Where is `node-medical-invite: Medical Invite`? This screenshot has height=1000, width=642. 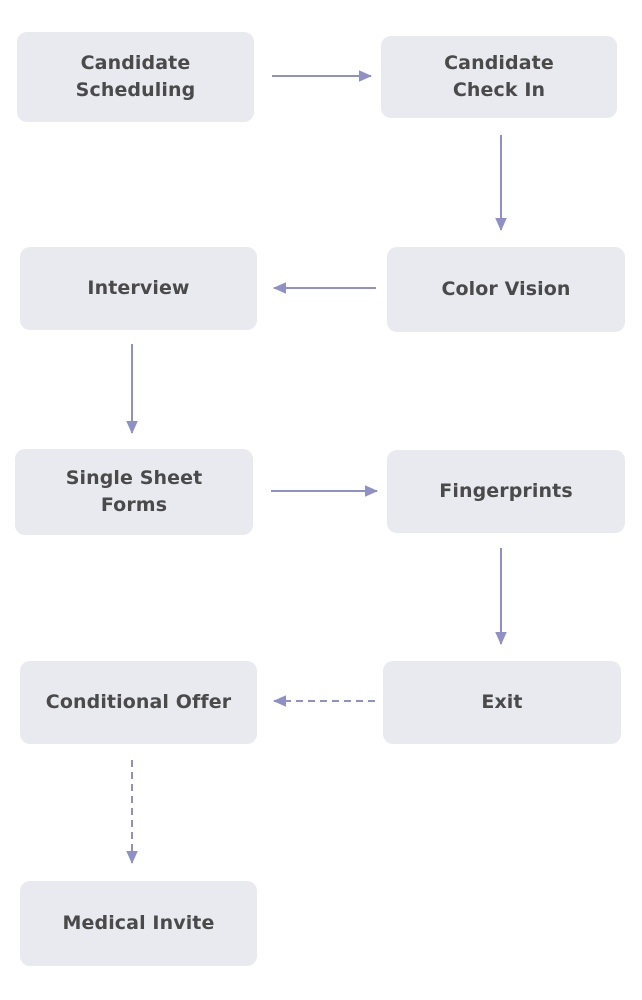
node-medical-invite: Medical Invite is located at coordinates (138, 923).